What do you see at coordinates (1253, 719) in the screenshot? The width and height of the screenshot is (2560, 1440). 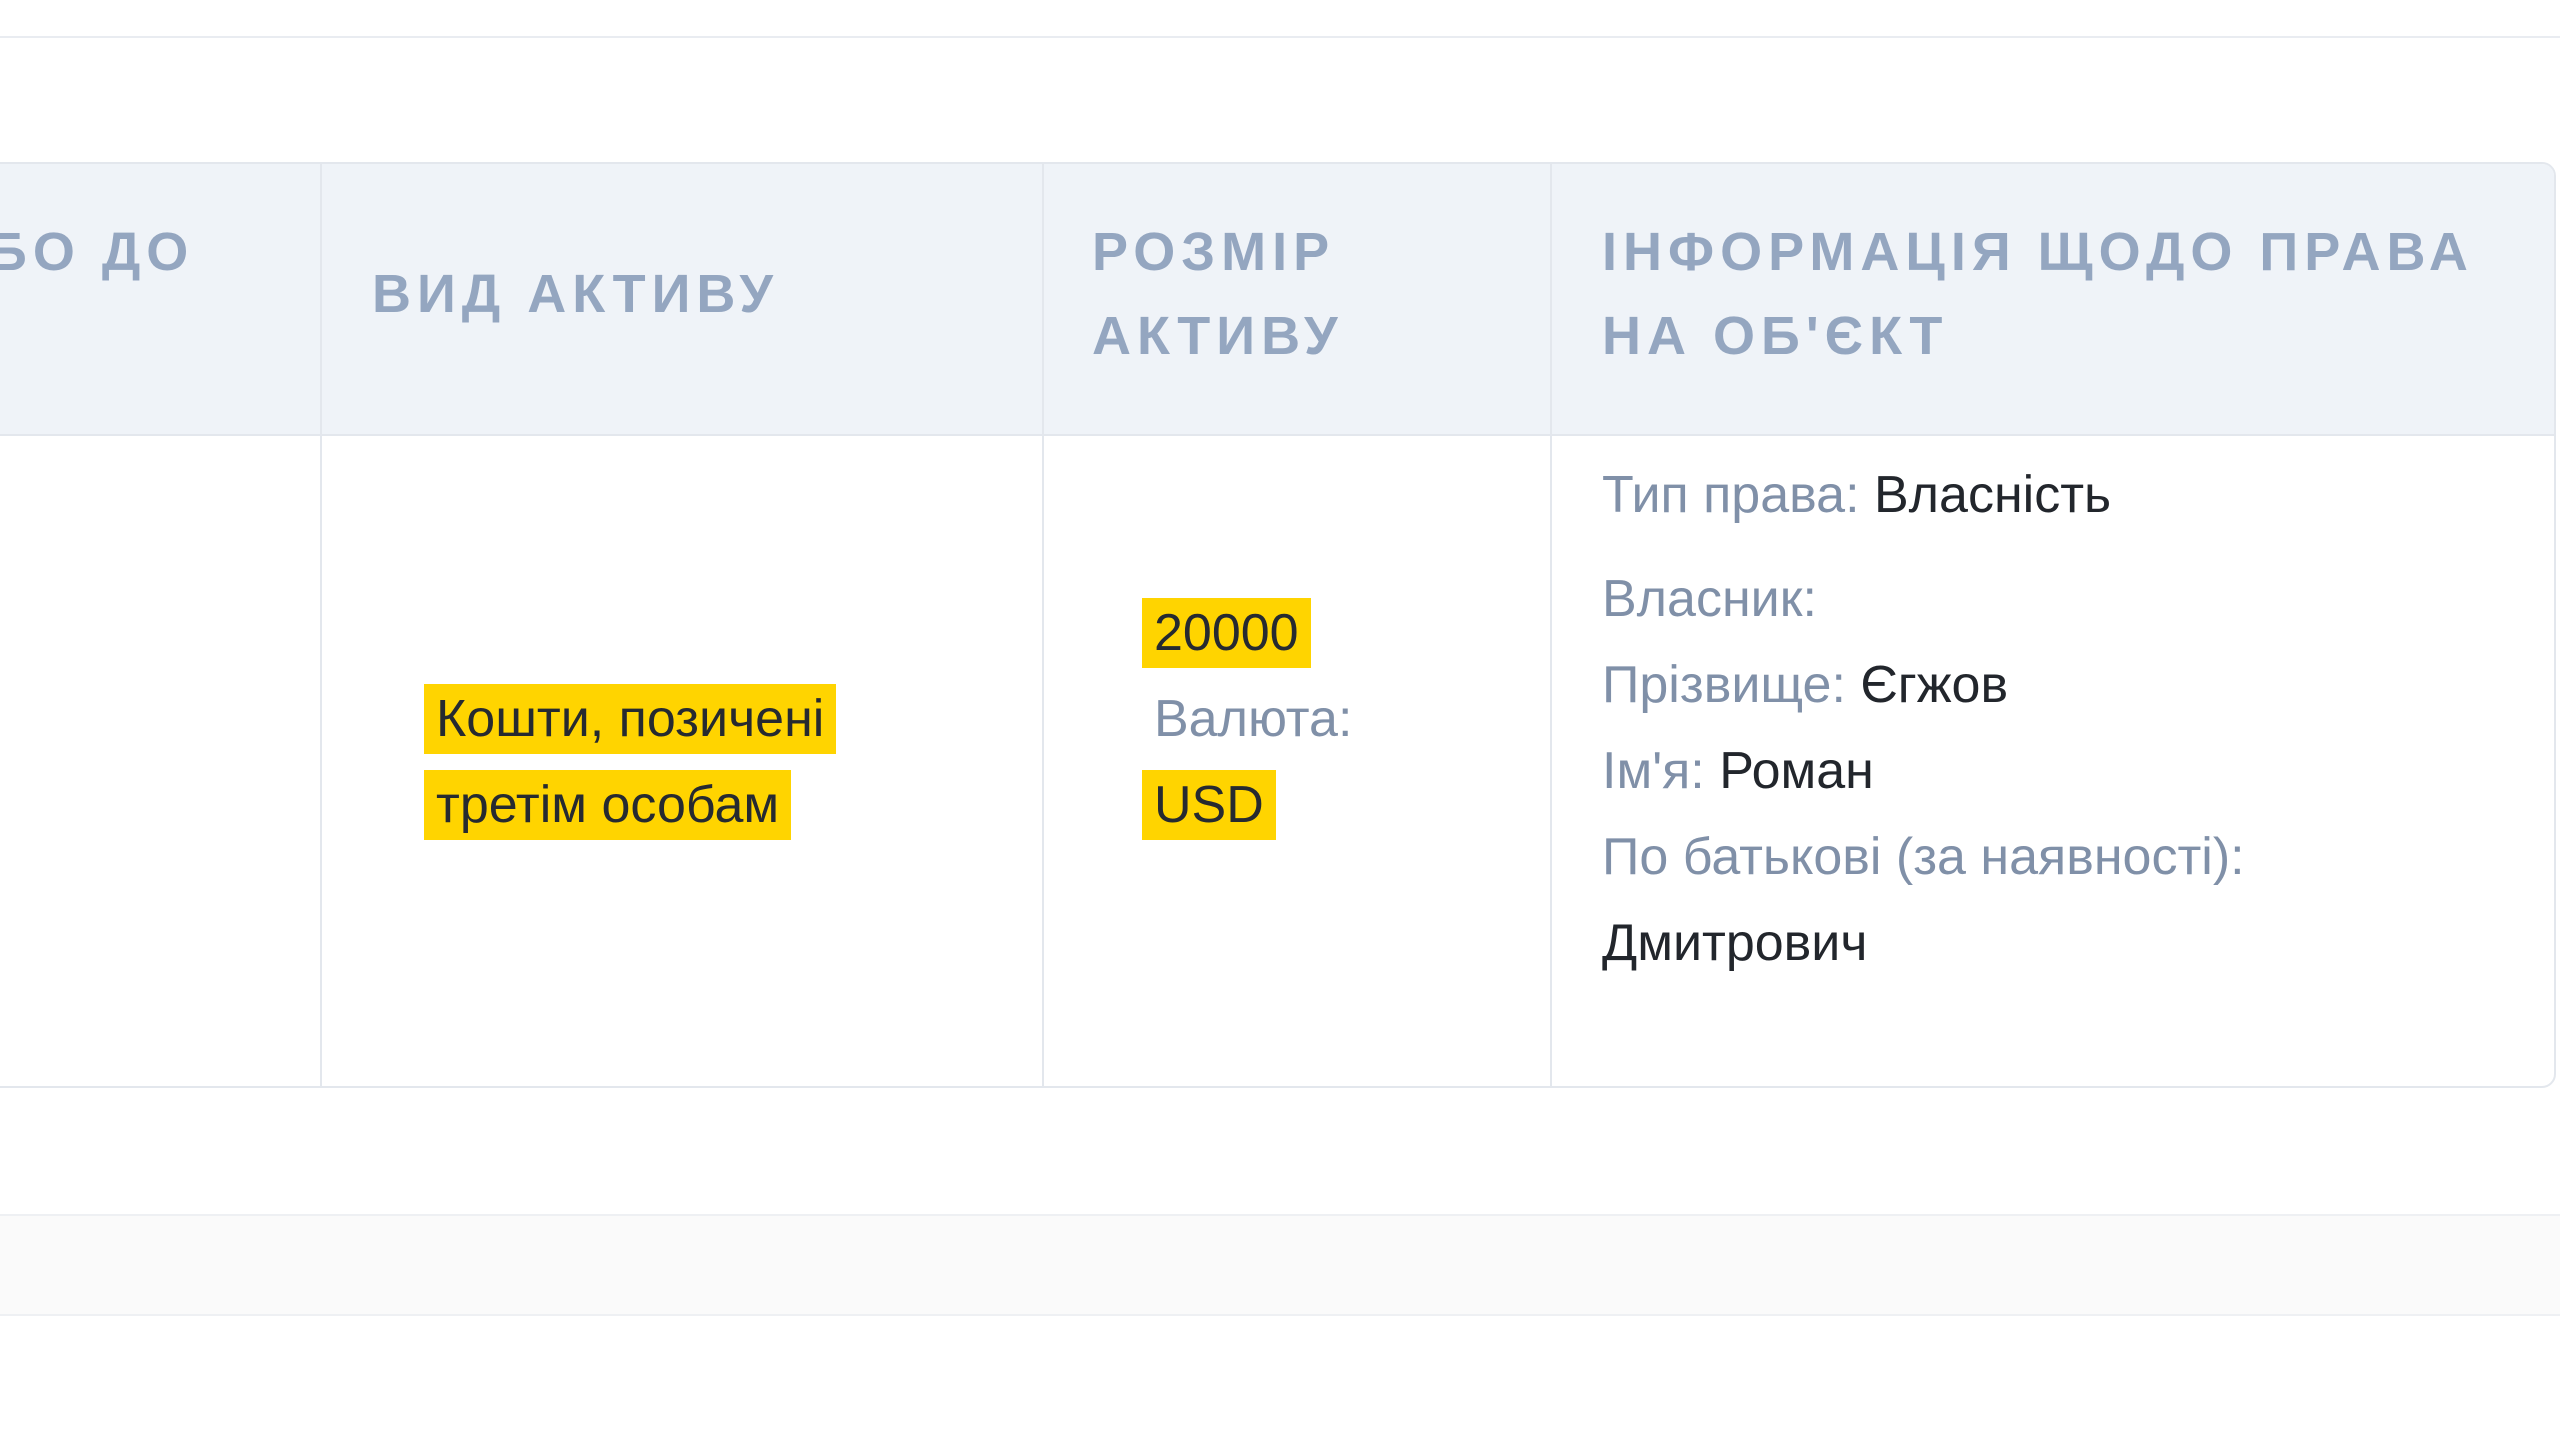 I see `currency-label: Валюта:` at bounding box center [1253, 719].